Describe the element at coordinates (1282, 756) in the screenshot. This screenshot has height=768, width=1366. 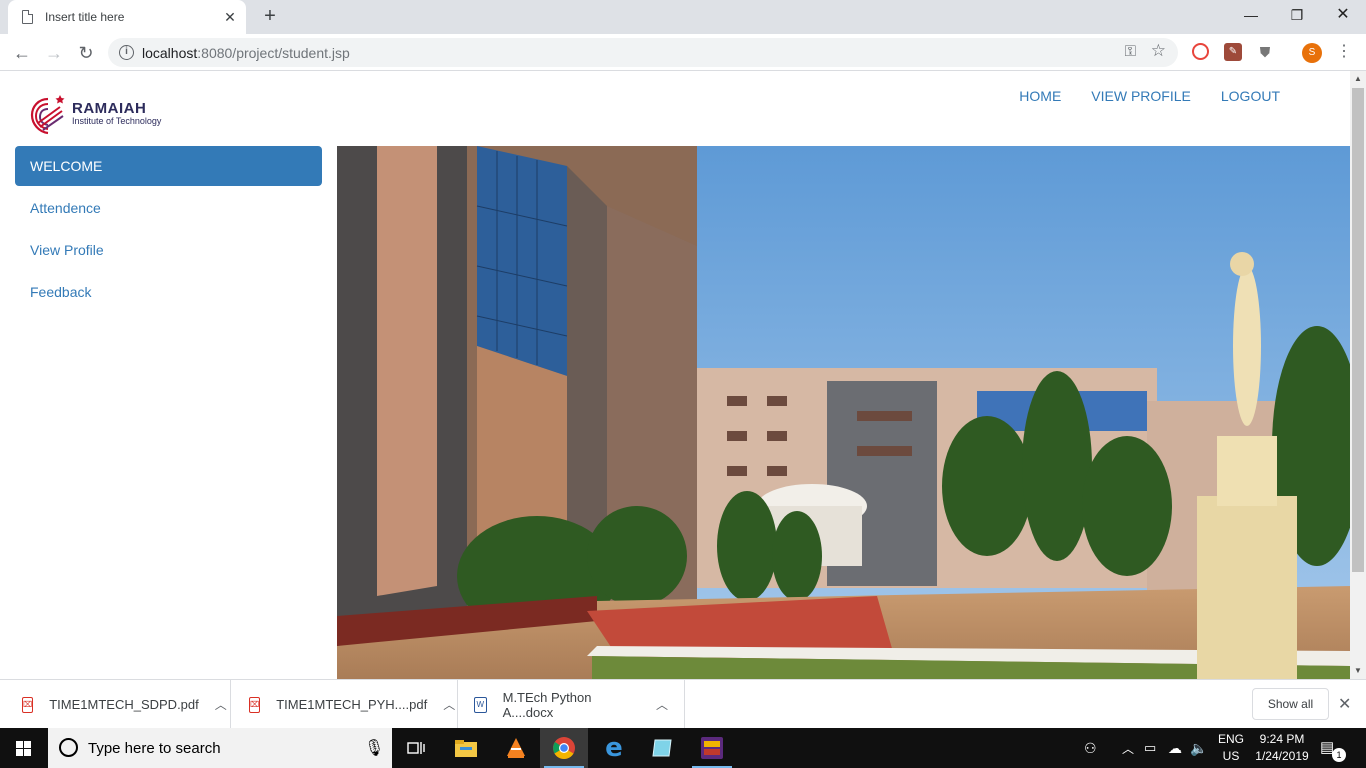
I see `clock-date: 1/24/2019` at that location.